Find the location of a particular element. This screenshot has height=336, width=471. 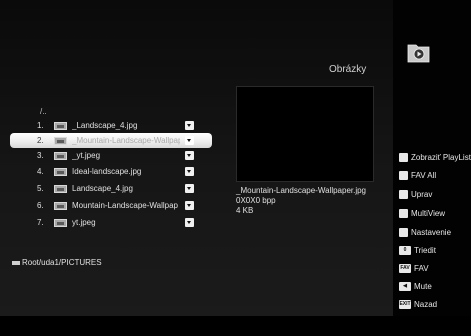

menu-item-show-playlist: Zobraziť PlayList is located at coordinates (435, 158).